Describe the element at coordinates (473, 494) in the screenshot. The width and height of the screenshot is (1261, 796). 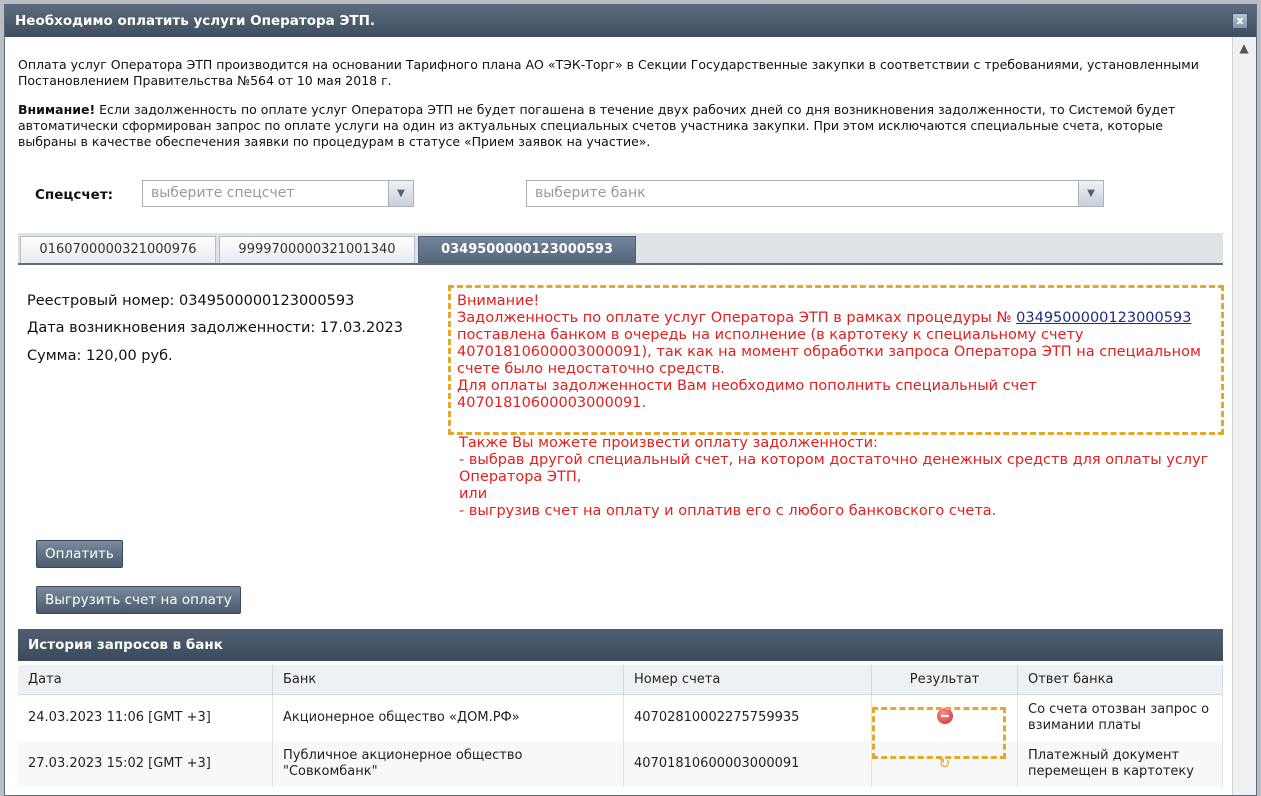
I see `also-line3: или` at that location.